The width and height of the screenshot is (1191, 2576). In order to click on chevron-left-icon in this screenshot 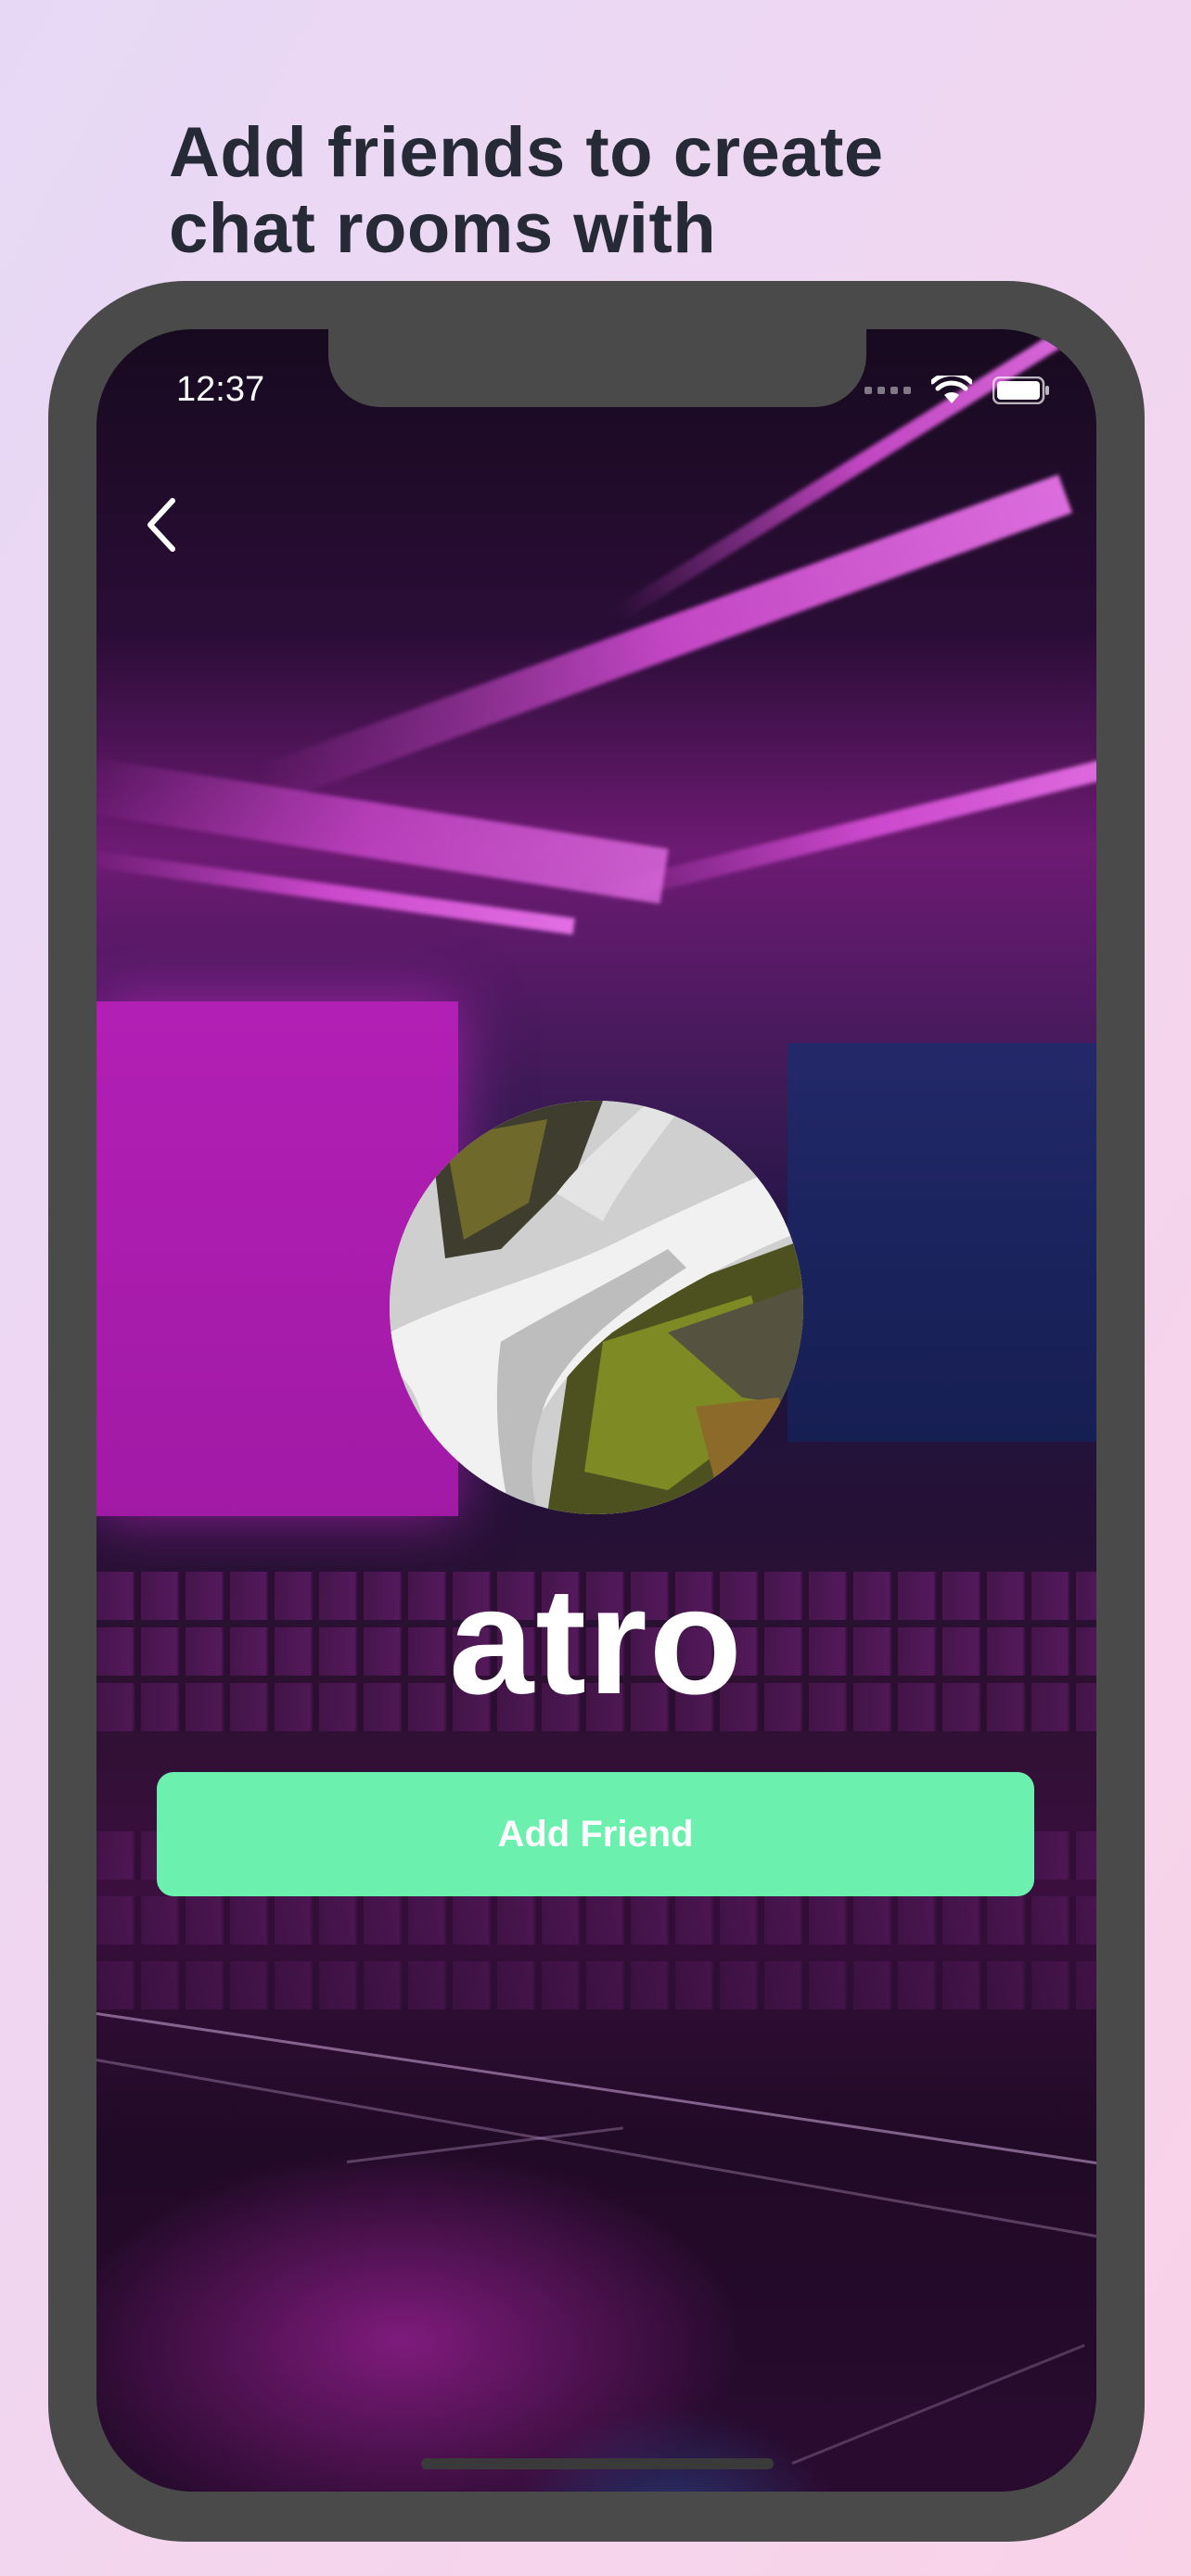, I will do `click(161, 525)`.